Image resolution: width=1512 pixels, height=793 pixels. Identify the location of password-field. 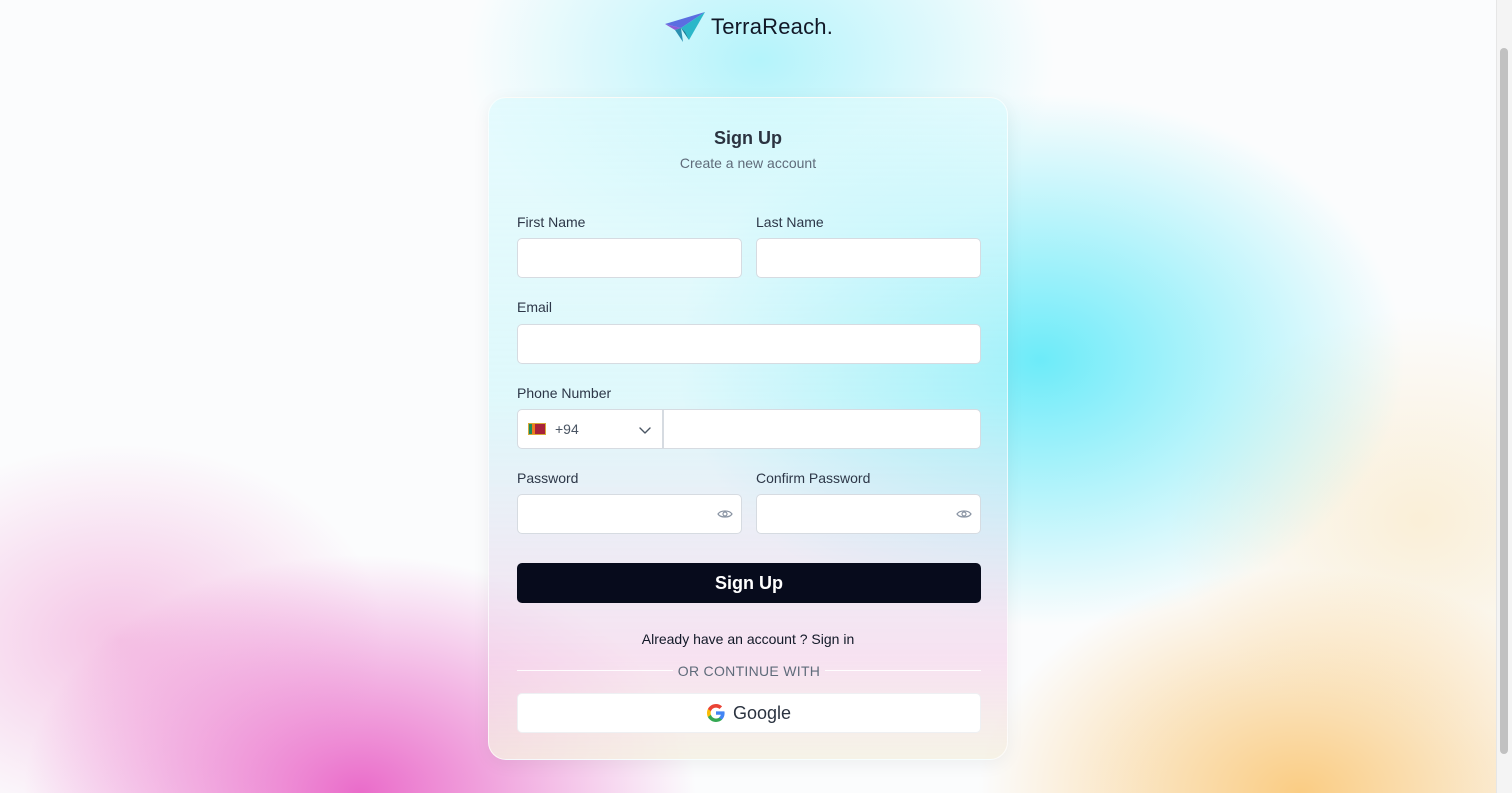
(629, 514).